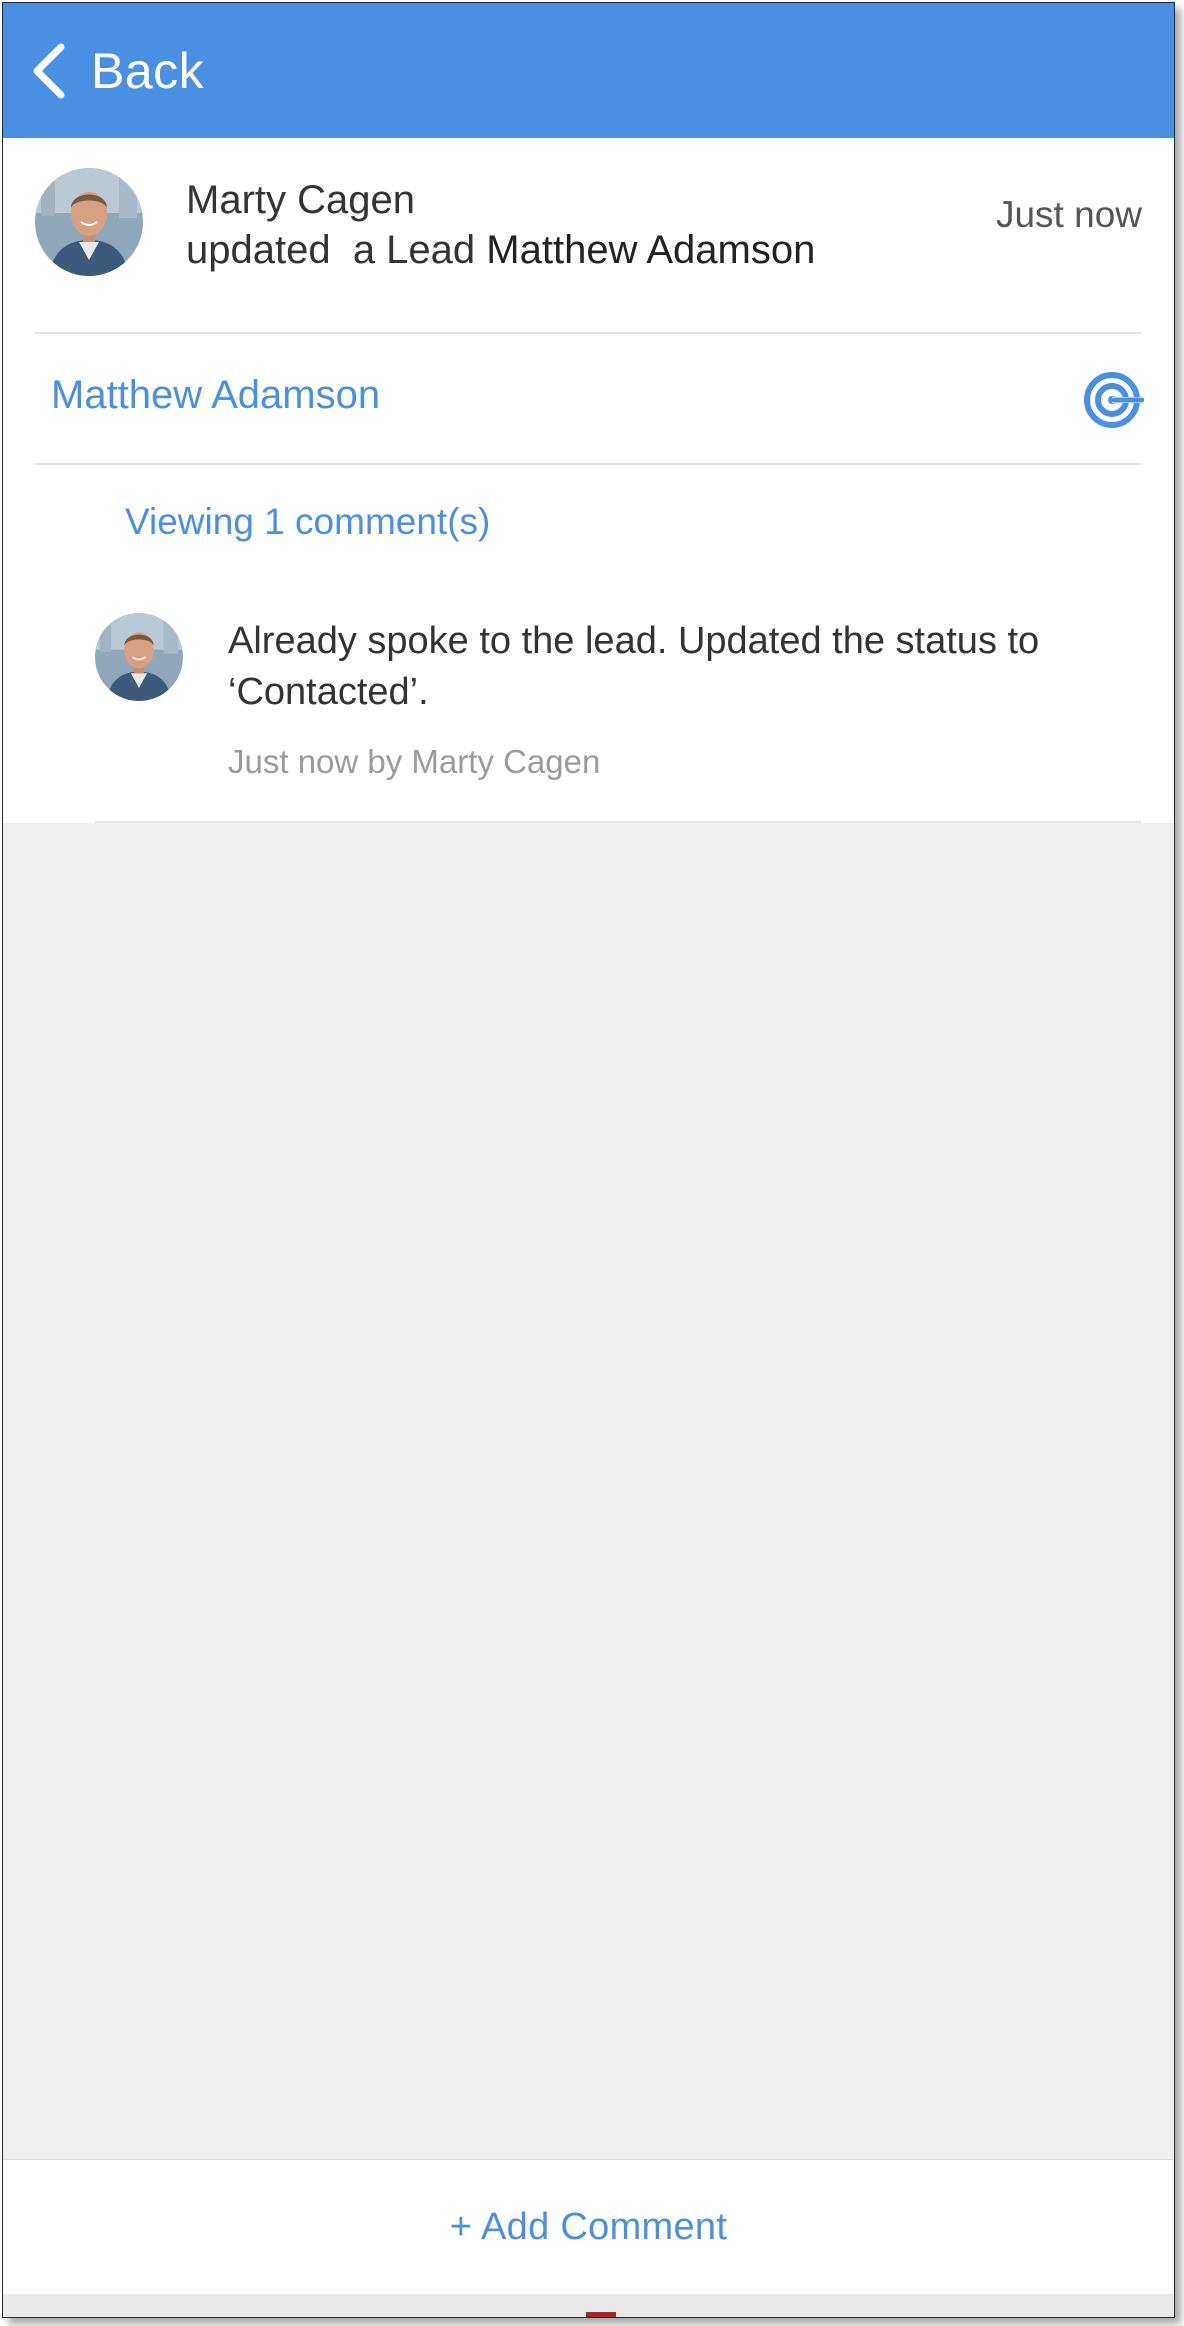 The image size is (1184, 2326). I want to click on comment-meta: Just now by Marty Cagen, so click(414, 761).